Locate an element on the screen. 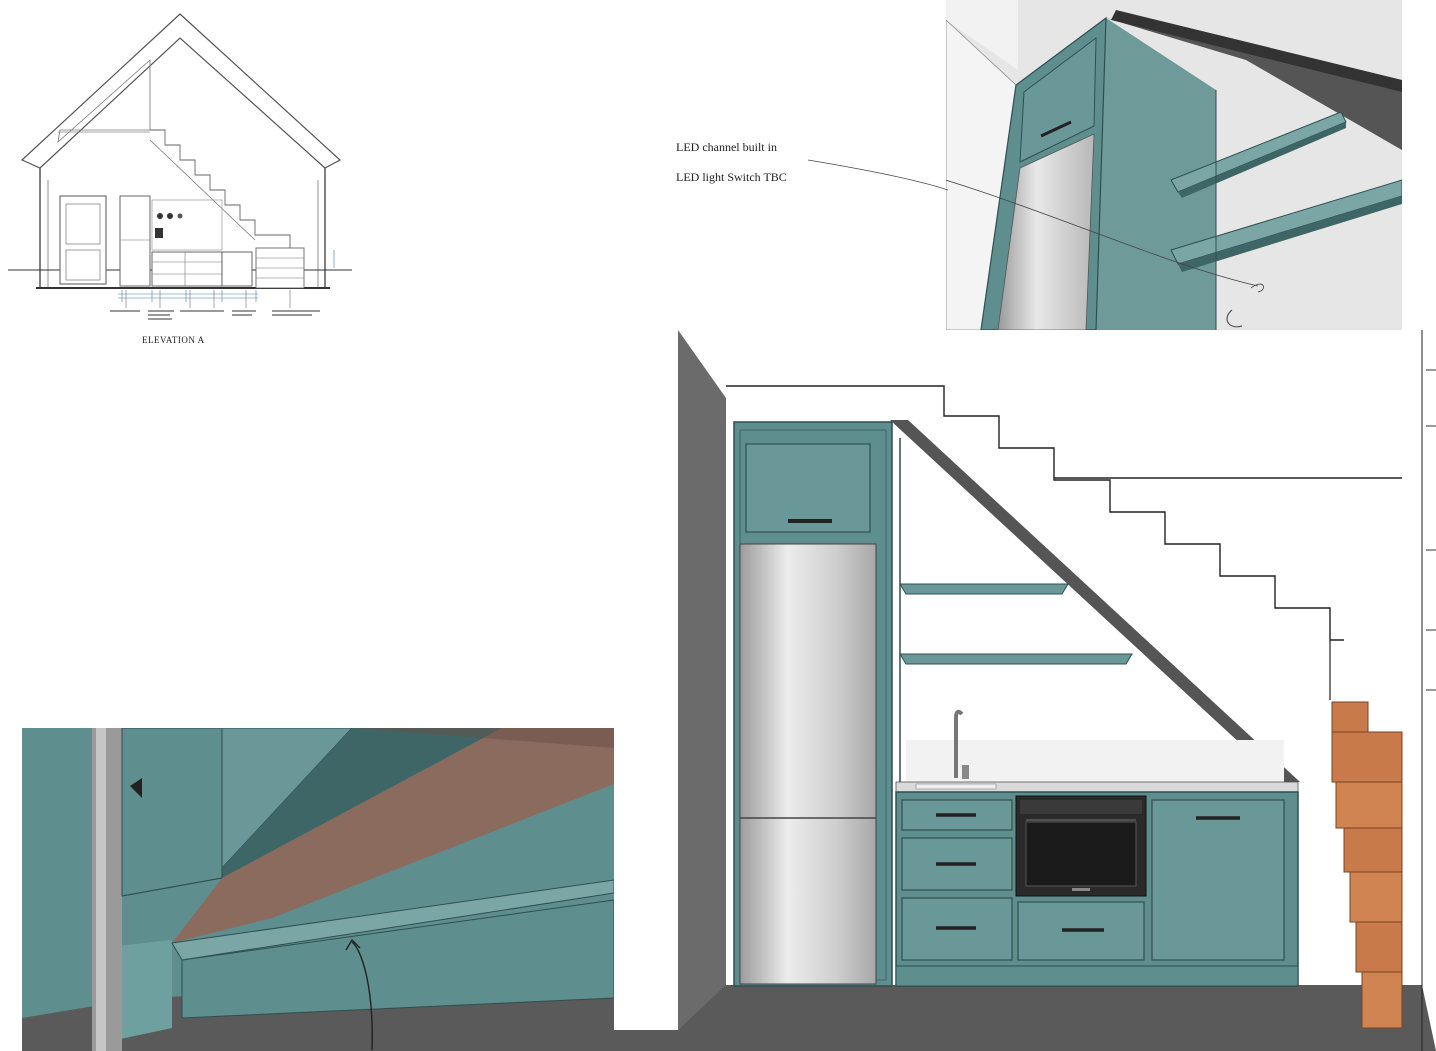 This screenshot has width=1436, height=1051. elevation-a-drawing is located at coordinates (180, 166).